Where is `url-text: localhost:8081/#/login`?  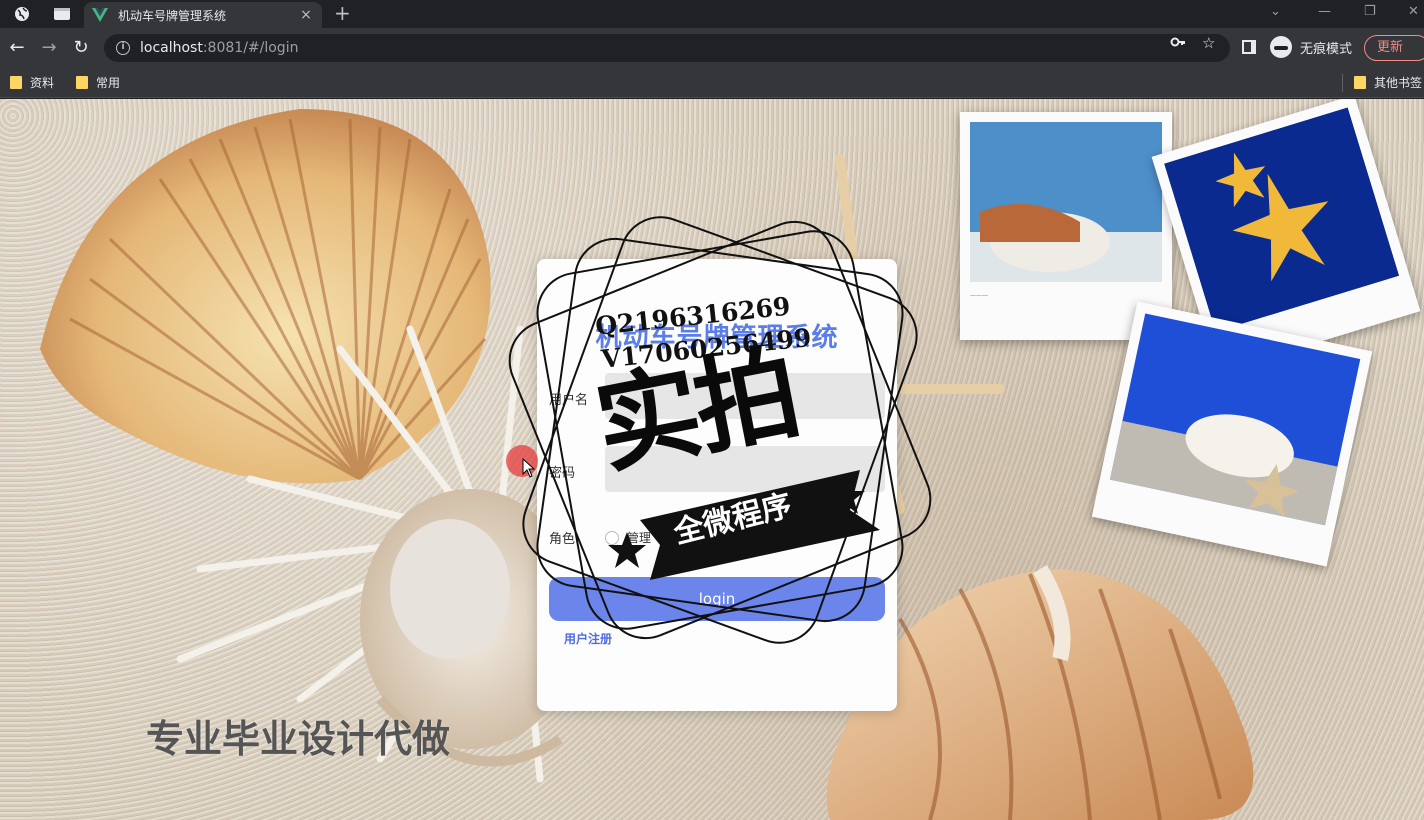
url-text: localhost:8081/#/login is located at coordinates (219, 48).